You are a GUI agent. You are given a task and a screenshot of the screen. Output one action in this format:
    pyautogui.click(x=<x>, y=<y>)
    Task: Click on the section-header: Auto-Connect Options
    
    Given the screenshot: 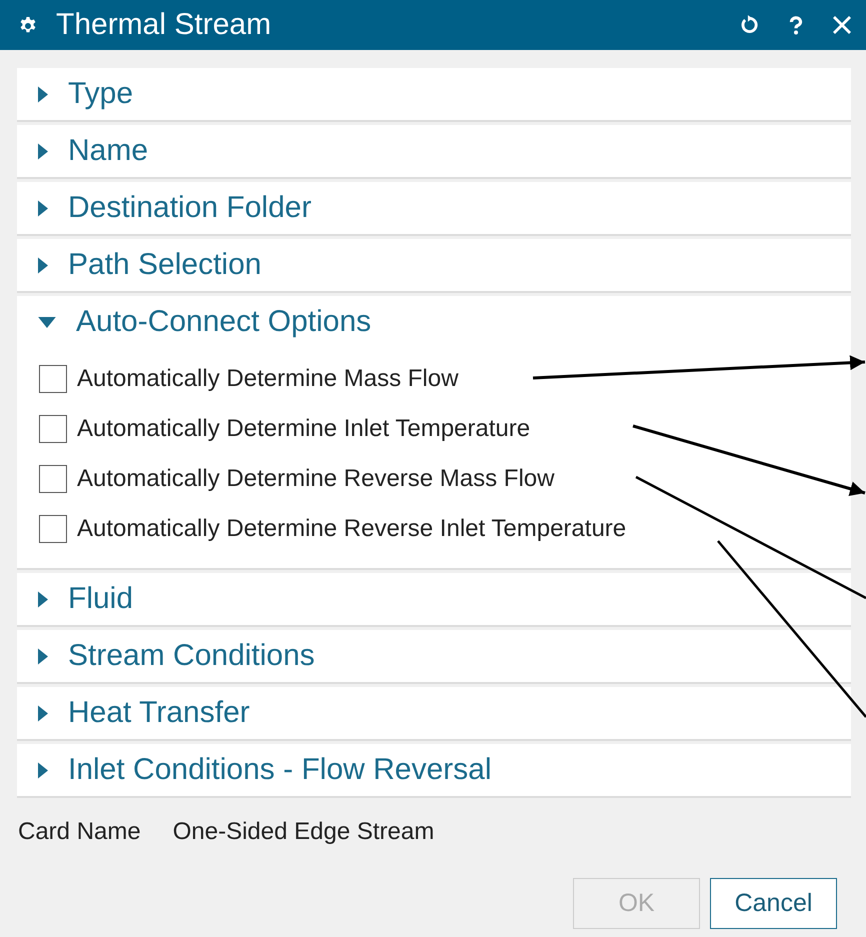 What is the action you would take?
    pyautogui.click(x=434, y=322)
    